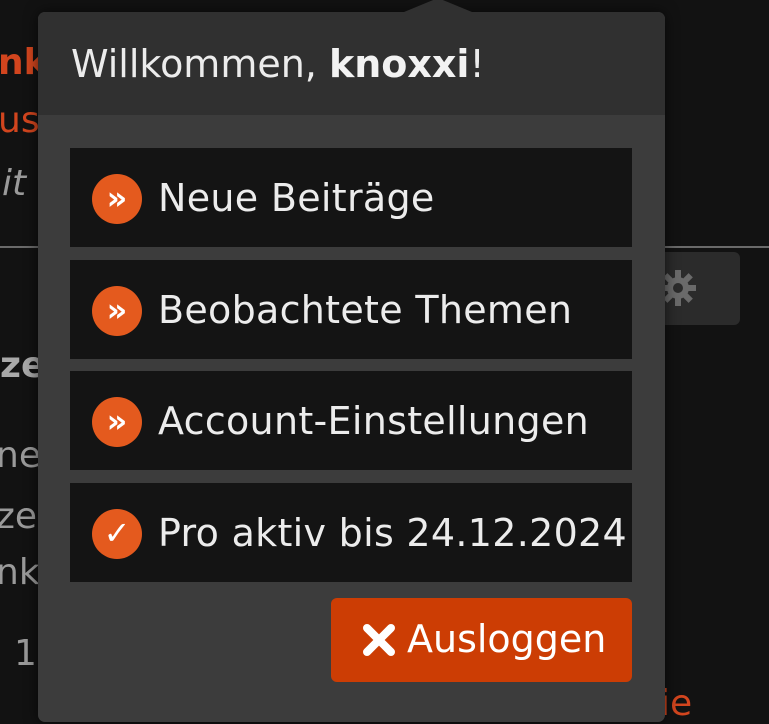 Image resolution: width=769 pixels, height=724 pixels. I want to click on menu-item-label: Beobachtete Themen, so click(365, 310).